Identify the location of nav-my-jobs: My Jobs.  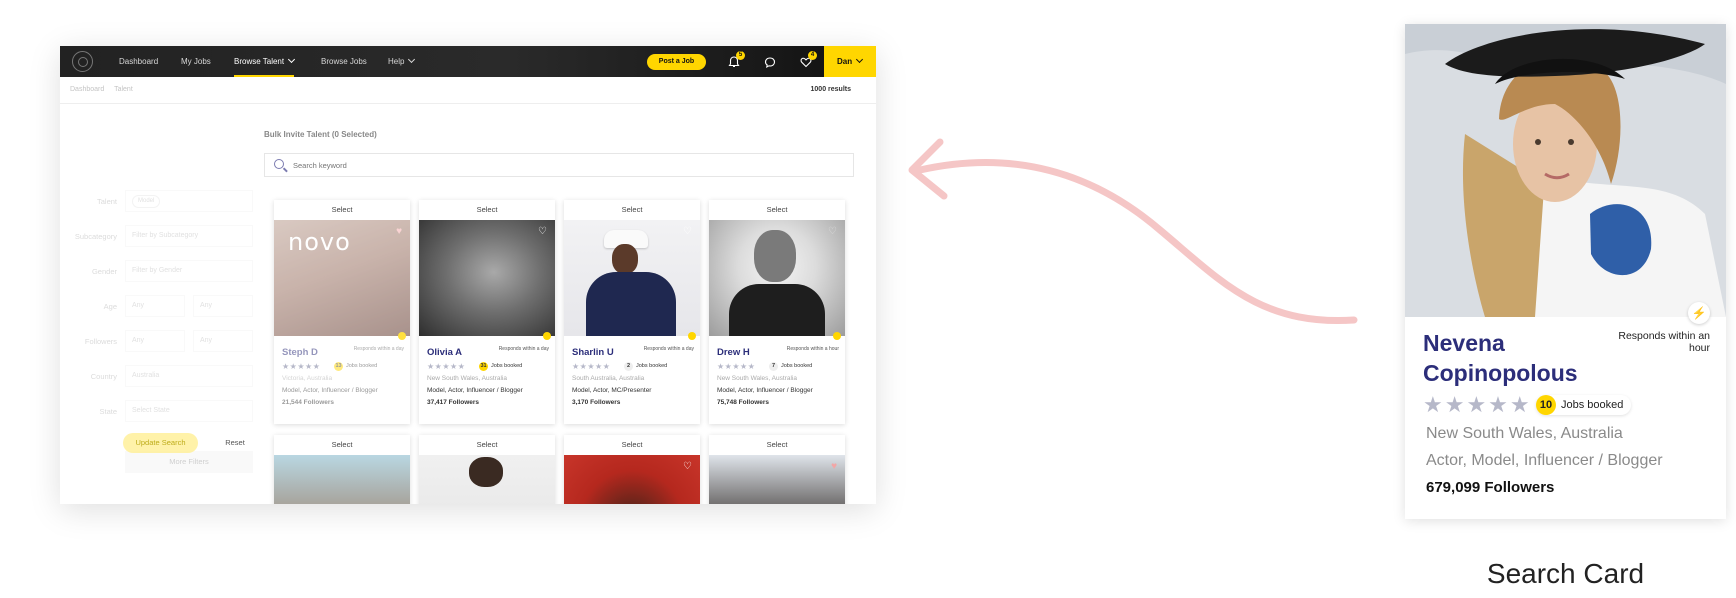
(196, 61).